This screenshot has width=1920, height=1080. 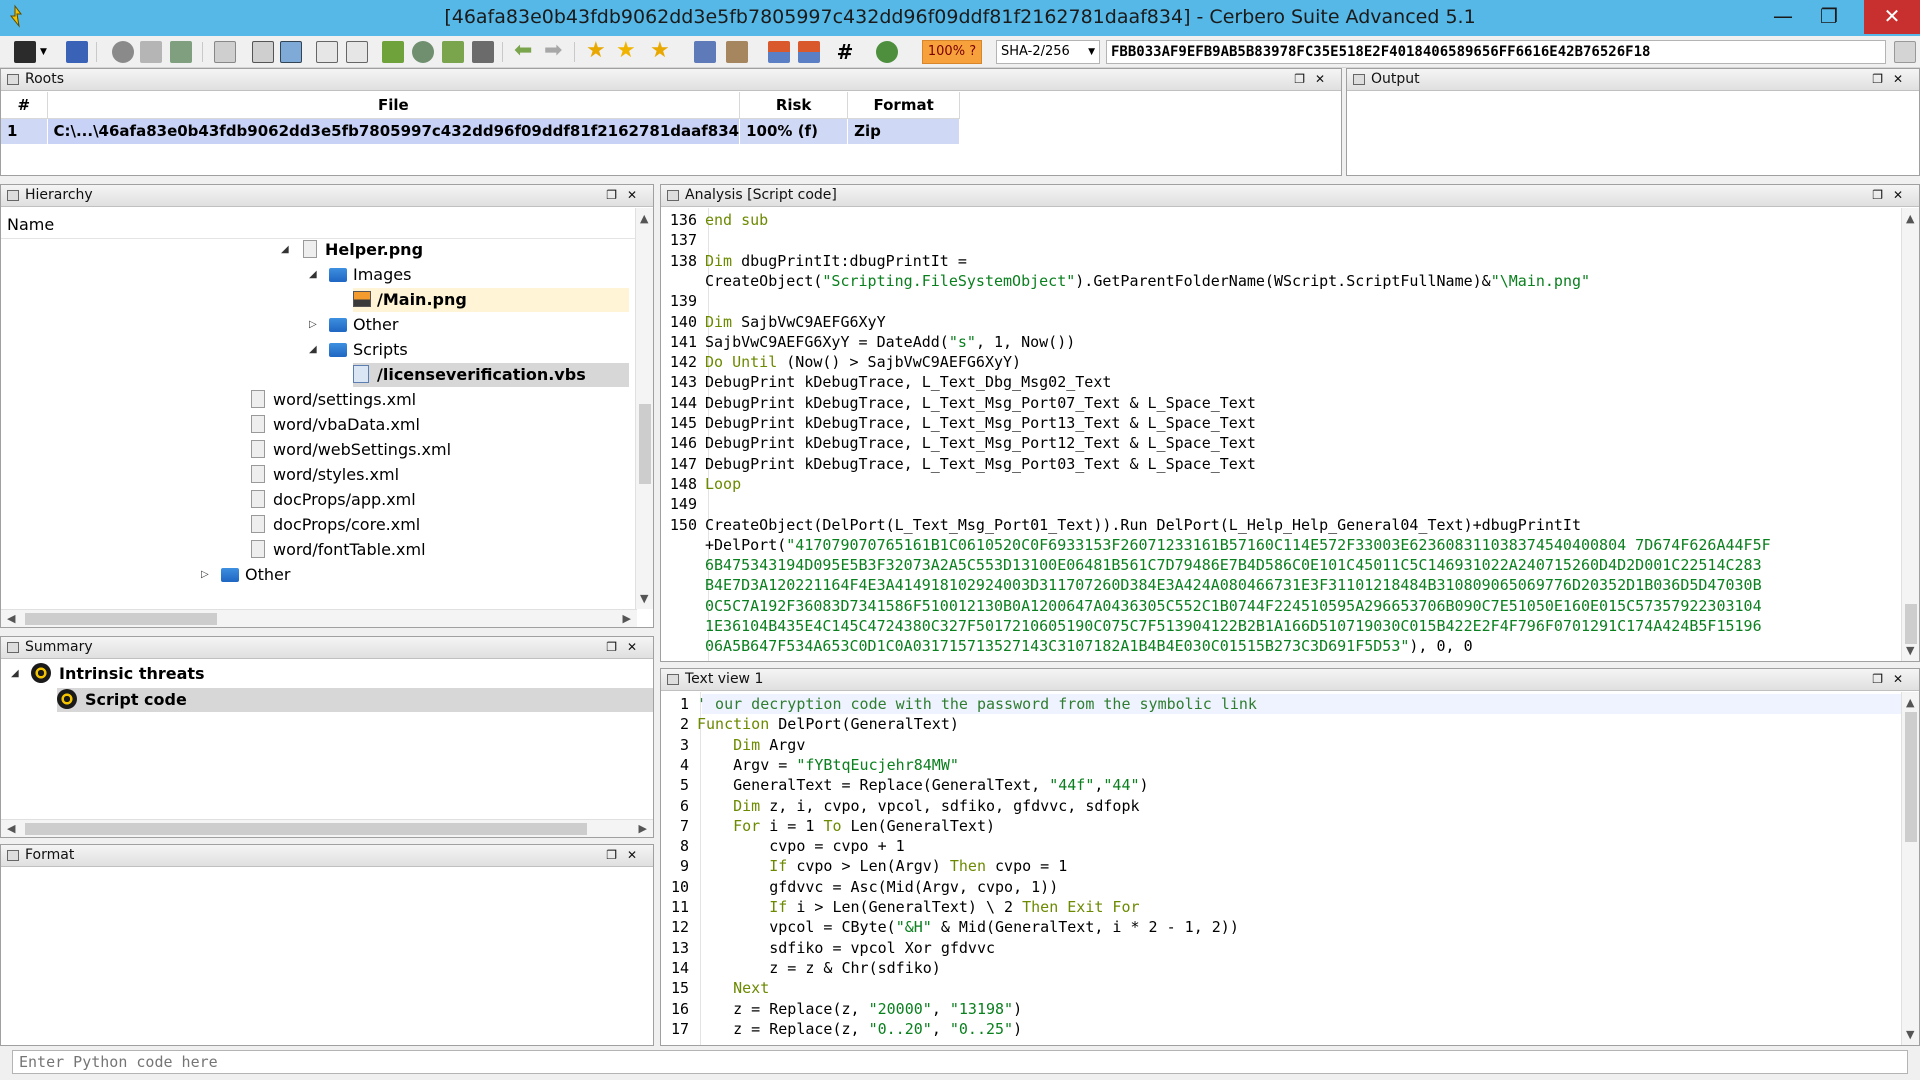 I want to click on back-arrow-icon: ⬅, so click(x=525, y=51).